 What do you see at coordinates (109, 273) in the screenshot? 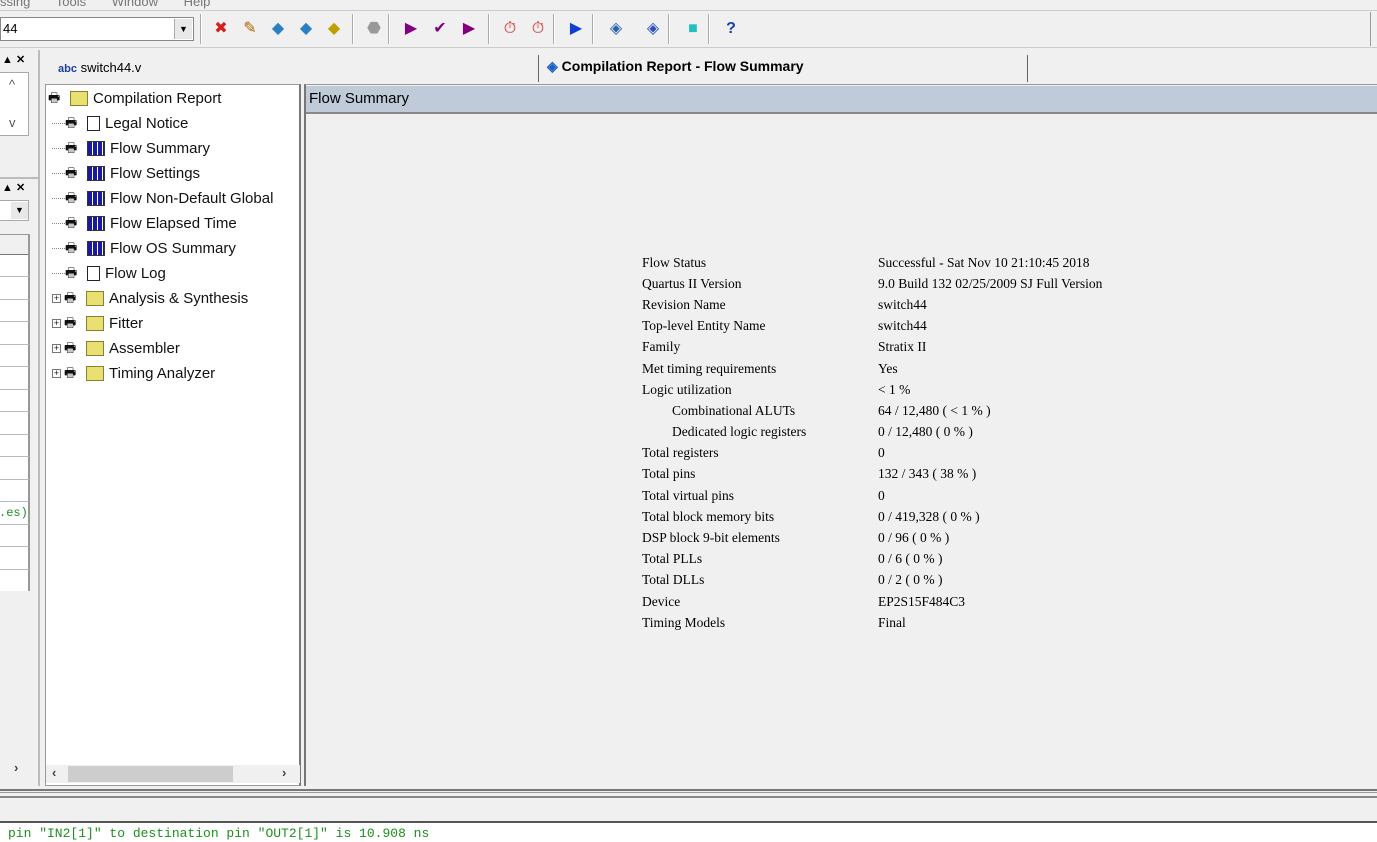
I see `tree-item: 🖶 Flow Log` at bounding box center [109, 273].